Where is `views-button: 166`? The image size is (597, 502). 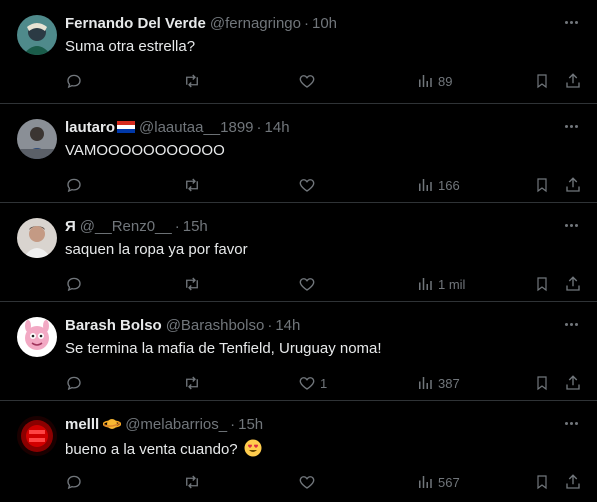
views-button: 166 is located at coordinates (438, 185).